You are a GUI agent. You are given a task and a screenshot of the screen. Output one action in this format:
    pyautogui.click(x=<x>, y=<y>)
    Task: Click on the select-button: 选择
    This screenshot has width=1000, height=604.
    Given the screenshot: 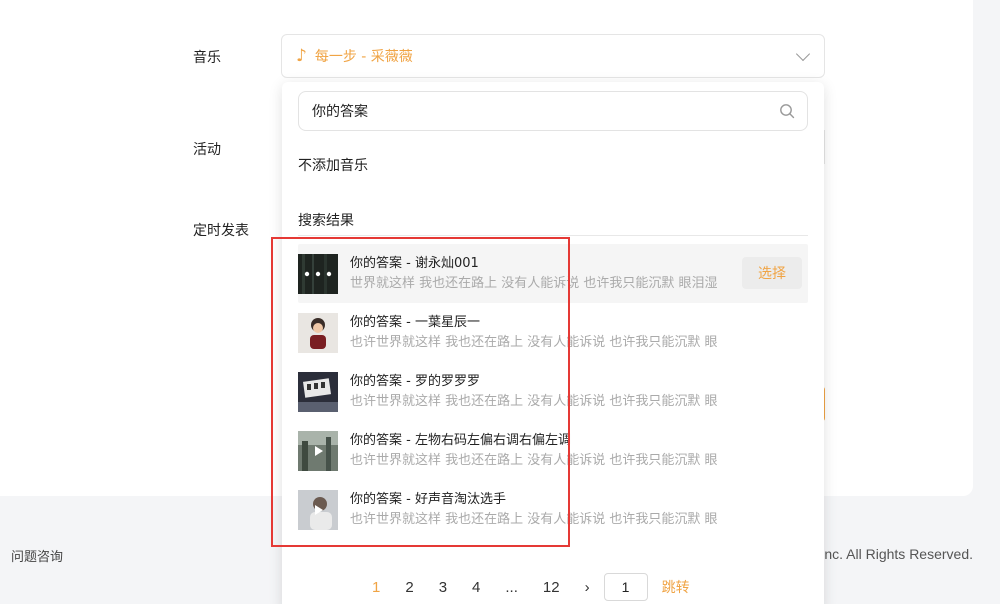 What is the action you would take?
    pyautogui.click(x=772, y=273)
    